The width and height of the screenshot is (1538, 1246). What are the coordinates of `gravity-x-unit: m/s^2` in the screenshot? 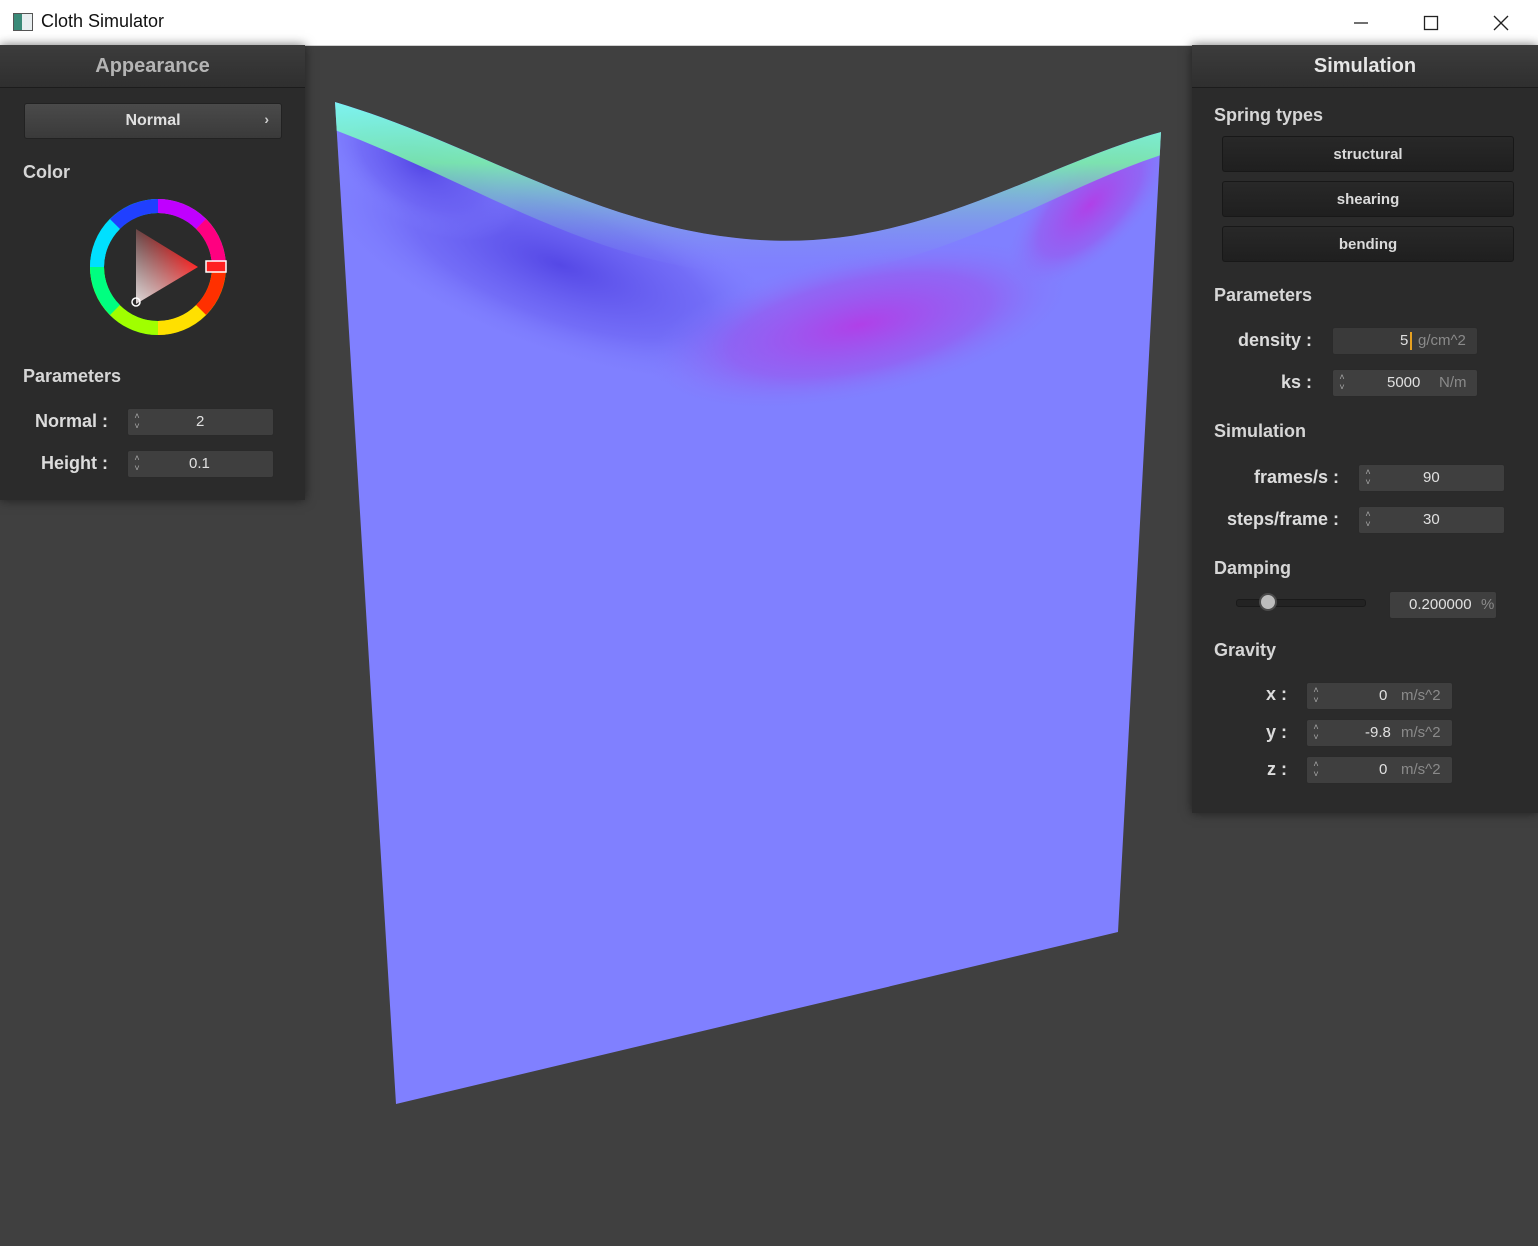 It's located at (1421, 695).